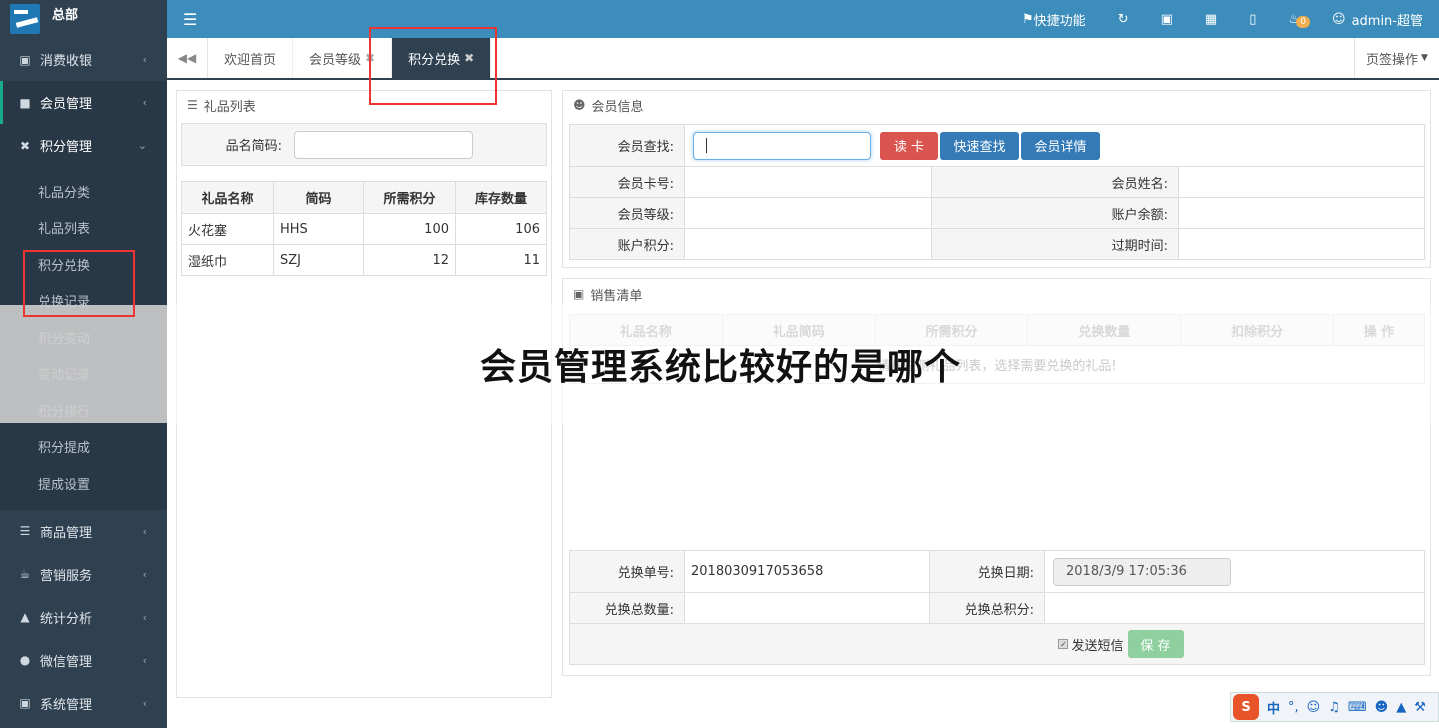  What do you see at coordinates (25, 617) in the screenshot?
I see `chart-icon: ▲` at bounding box center [25, 617].